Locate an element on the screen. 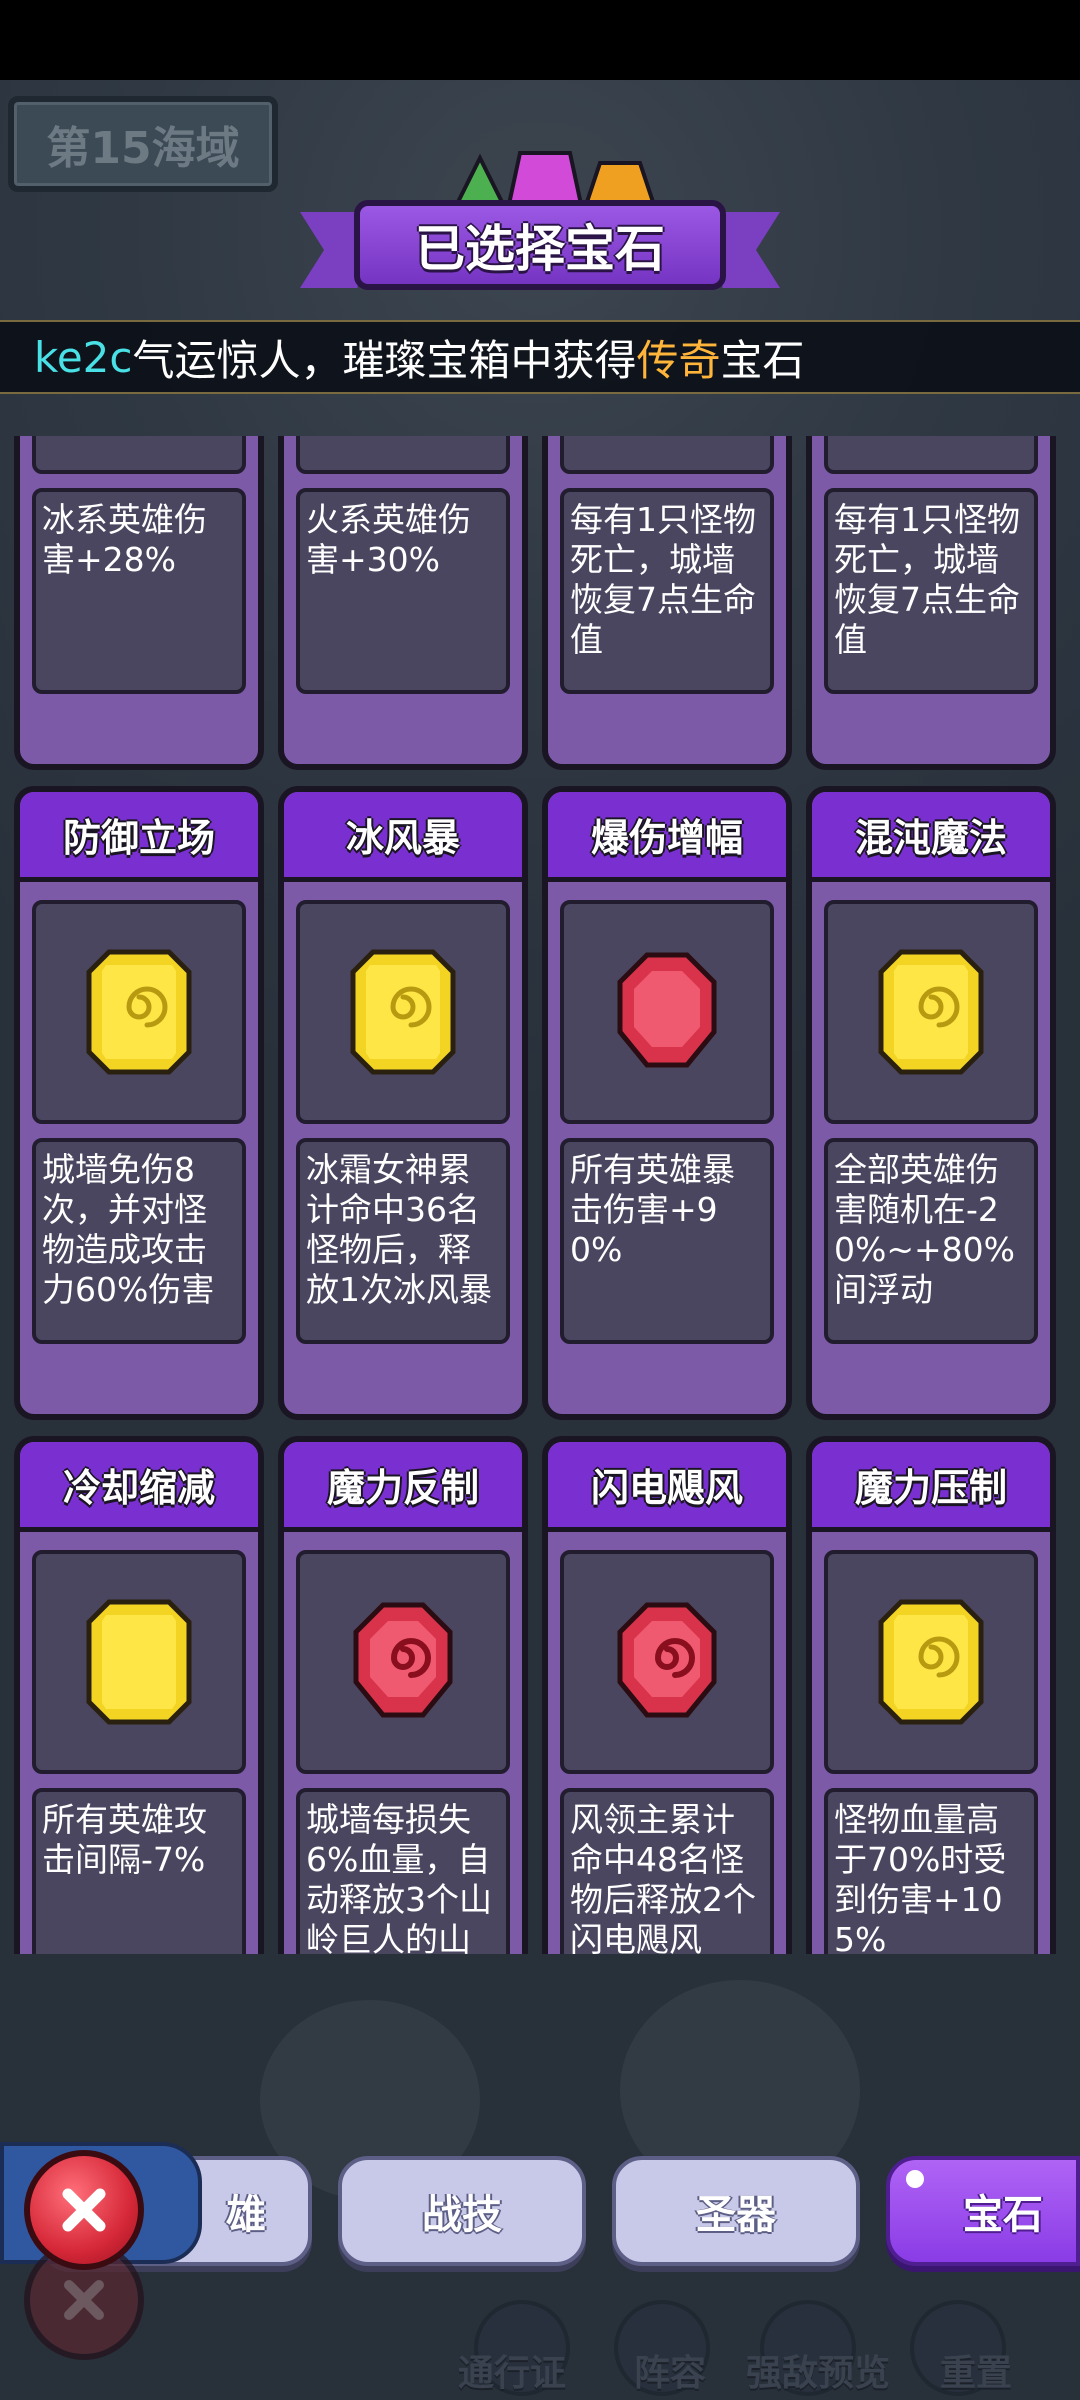 This screenshot has width=1080, height=2400. gem-card: 混沌魔法全部英雄伤害随机在-20%~+80%间浮动 is located at coordinates (931, 1103).